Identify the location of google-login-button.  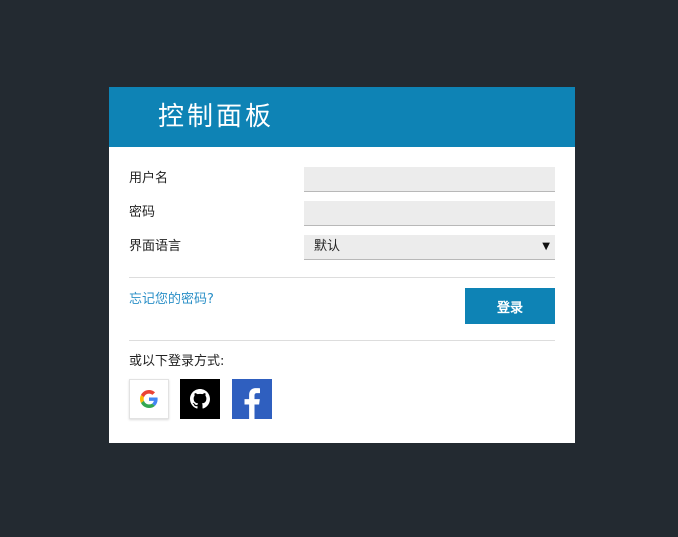
(149, 399).